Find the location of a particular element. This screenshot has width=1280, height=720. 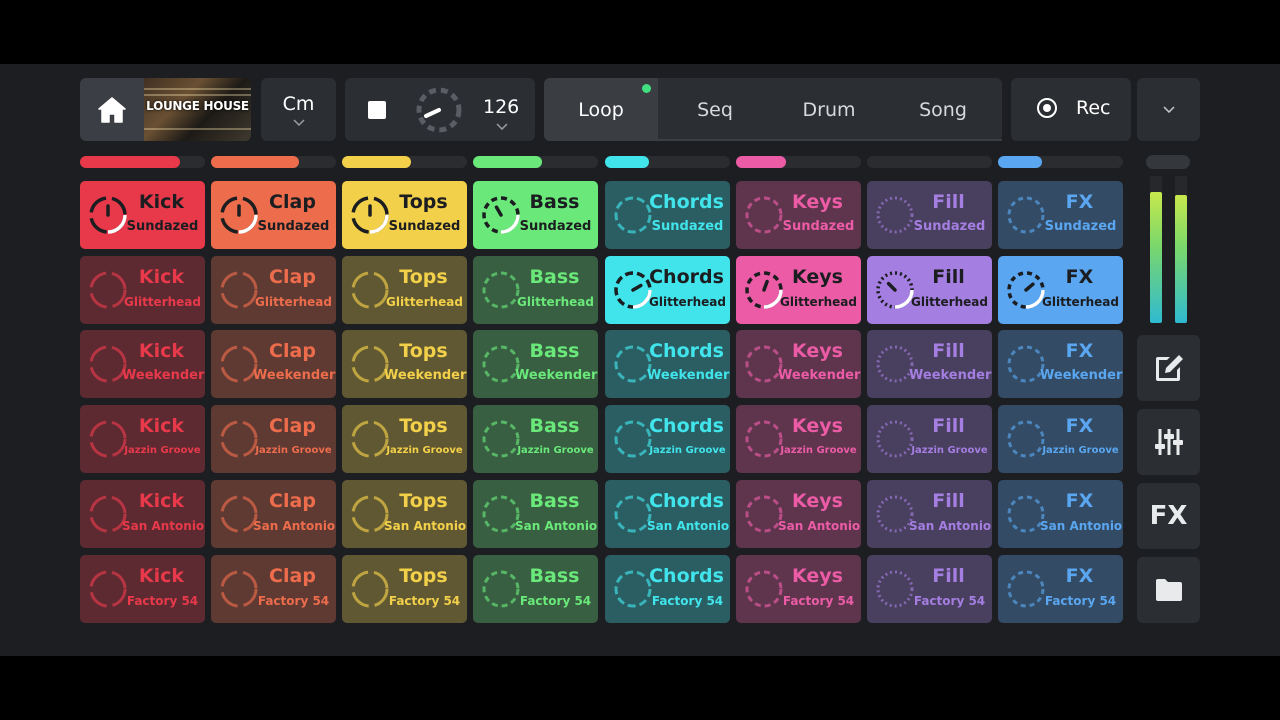

mixer-button is located at coordinates (1168, 442).